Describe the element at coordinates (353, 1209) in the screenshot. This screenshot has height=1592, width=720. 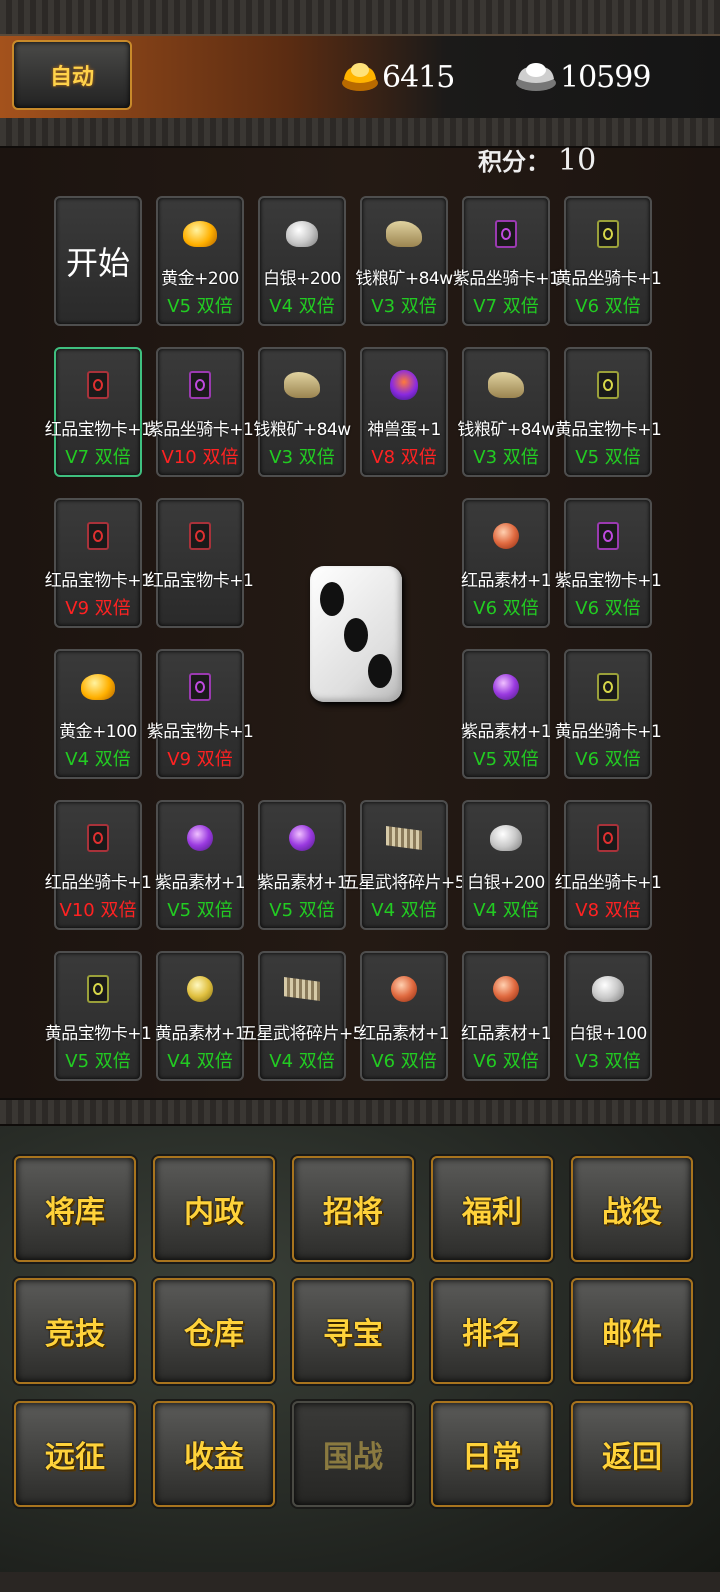
I see `menu-button: 招将` at that location.